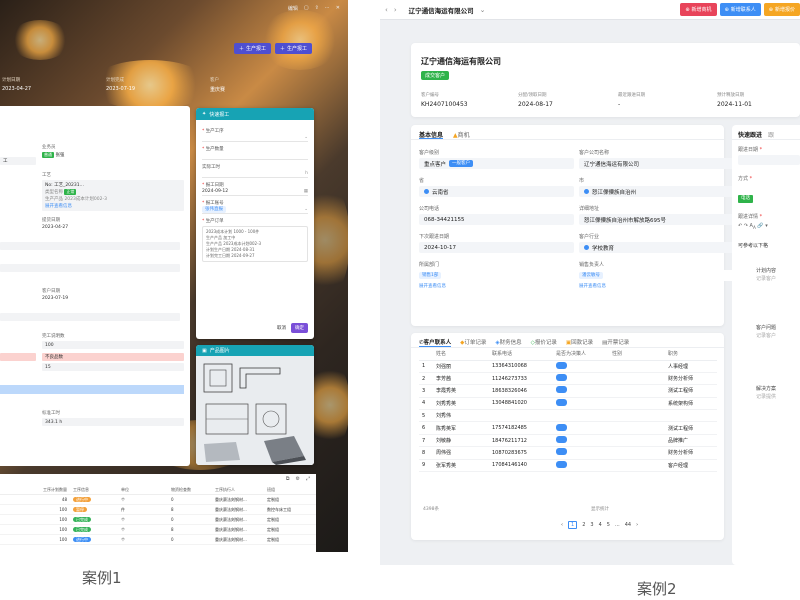  I want to click on expand-info-link: 展开查看信息, so click(496, 286).